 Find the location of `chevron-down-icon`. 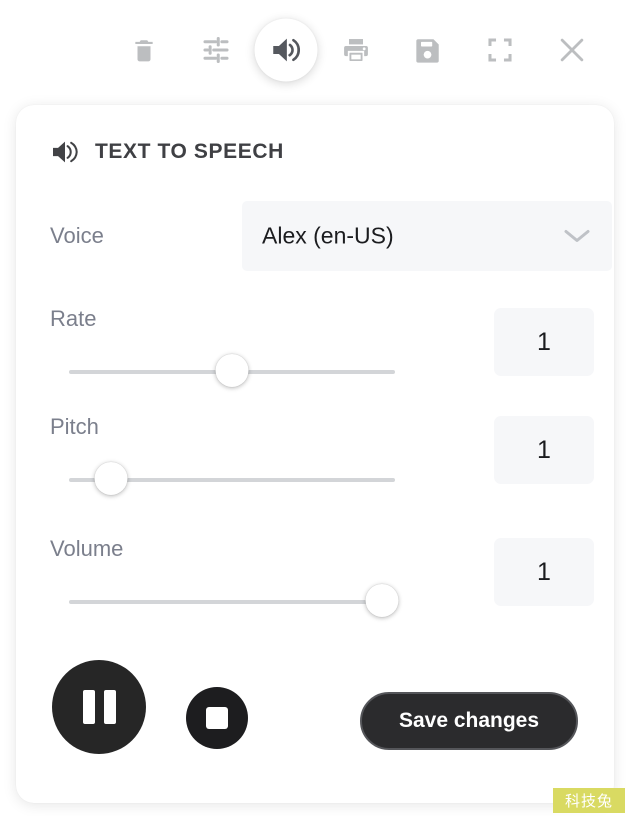

chevron-down-icon is located at coordinates (577, 236).